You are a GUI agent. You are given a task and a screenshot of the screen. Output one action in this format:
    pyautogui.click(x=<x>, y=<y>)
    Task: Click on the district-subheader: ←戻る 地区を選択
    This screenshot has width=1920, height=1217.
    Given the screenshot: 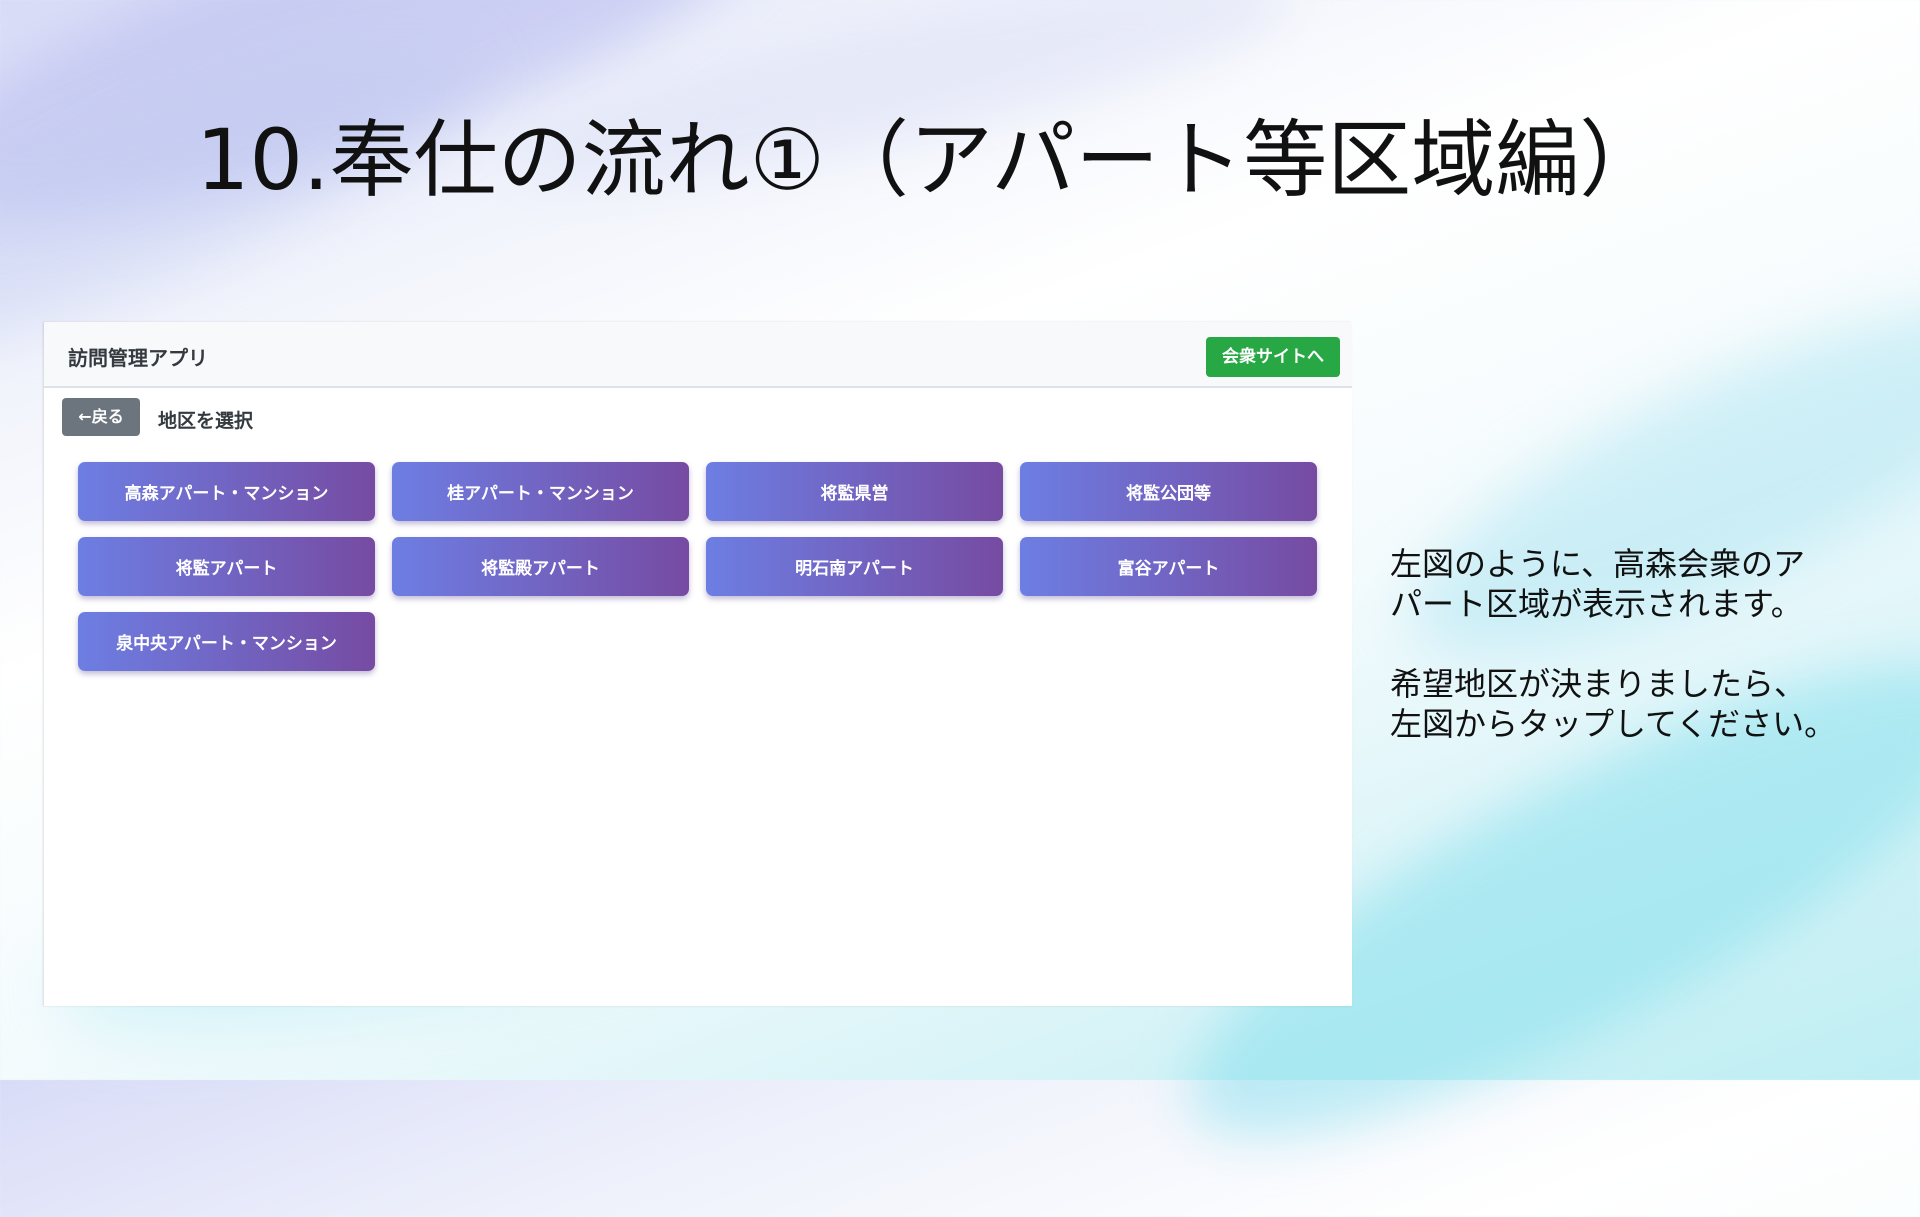 What is the action you would take?
    pyautogui.click(x=698, y=418)
    